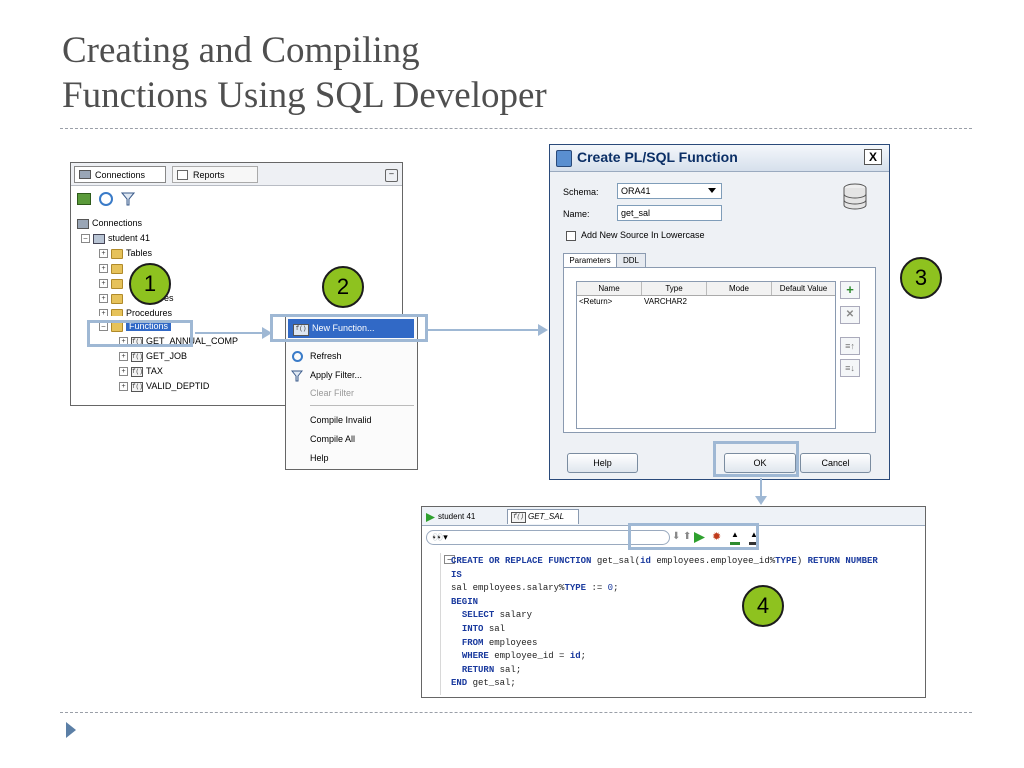 Image resolution: width=1024 pixels, height=768 pixels. What do you see at coordinates (115, 238) in the screenshot?
I see `tree-item-student-41: – student 41` at bounding box center [115, 238].